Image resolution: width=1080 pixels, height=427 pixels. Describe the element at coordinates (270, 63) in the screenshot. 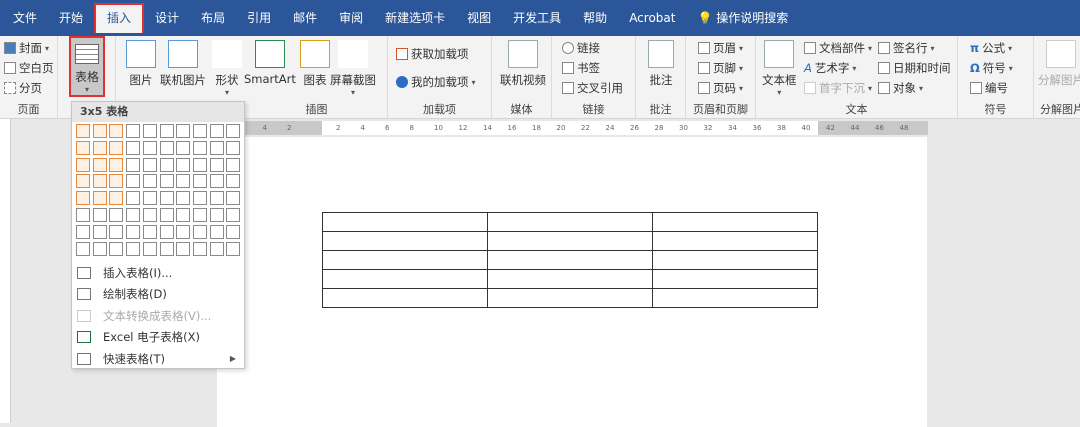

I see `illustration-button-3: SmartArt` at that location.